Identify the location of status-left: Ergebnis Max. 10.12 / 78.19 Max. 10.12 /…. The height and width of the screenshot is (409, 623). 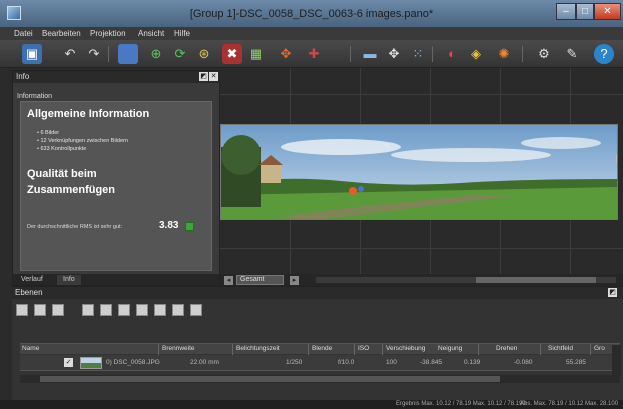
(461, 404).